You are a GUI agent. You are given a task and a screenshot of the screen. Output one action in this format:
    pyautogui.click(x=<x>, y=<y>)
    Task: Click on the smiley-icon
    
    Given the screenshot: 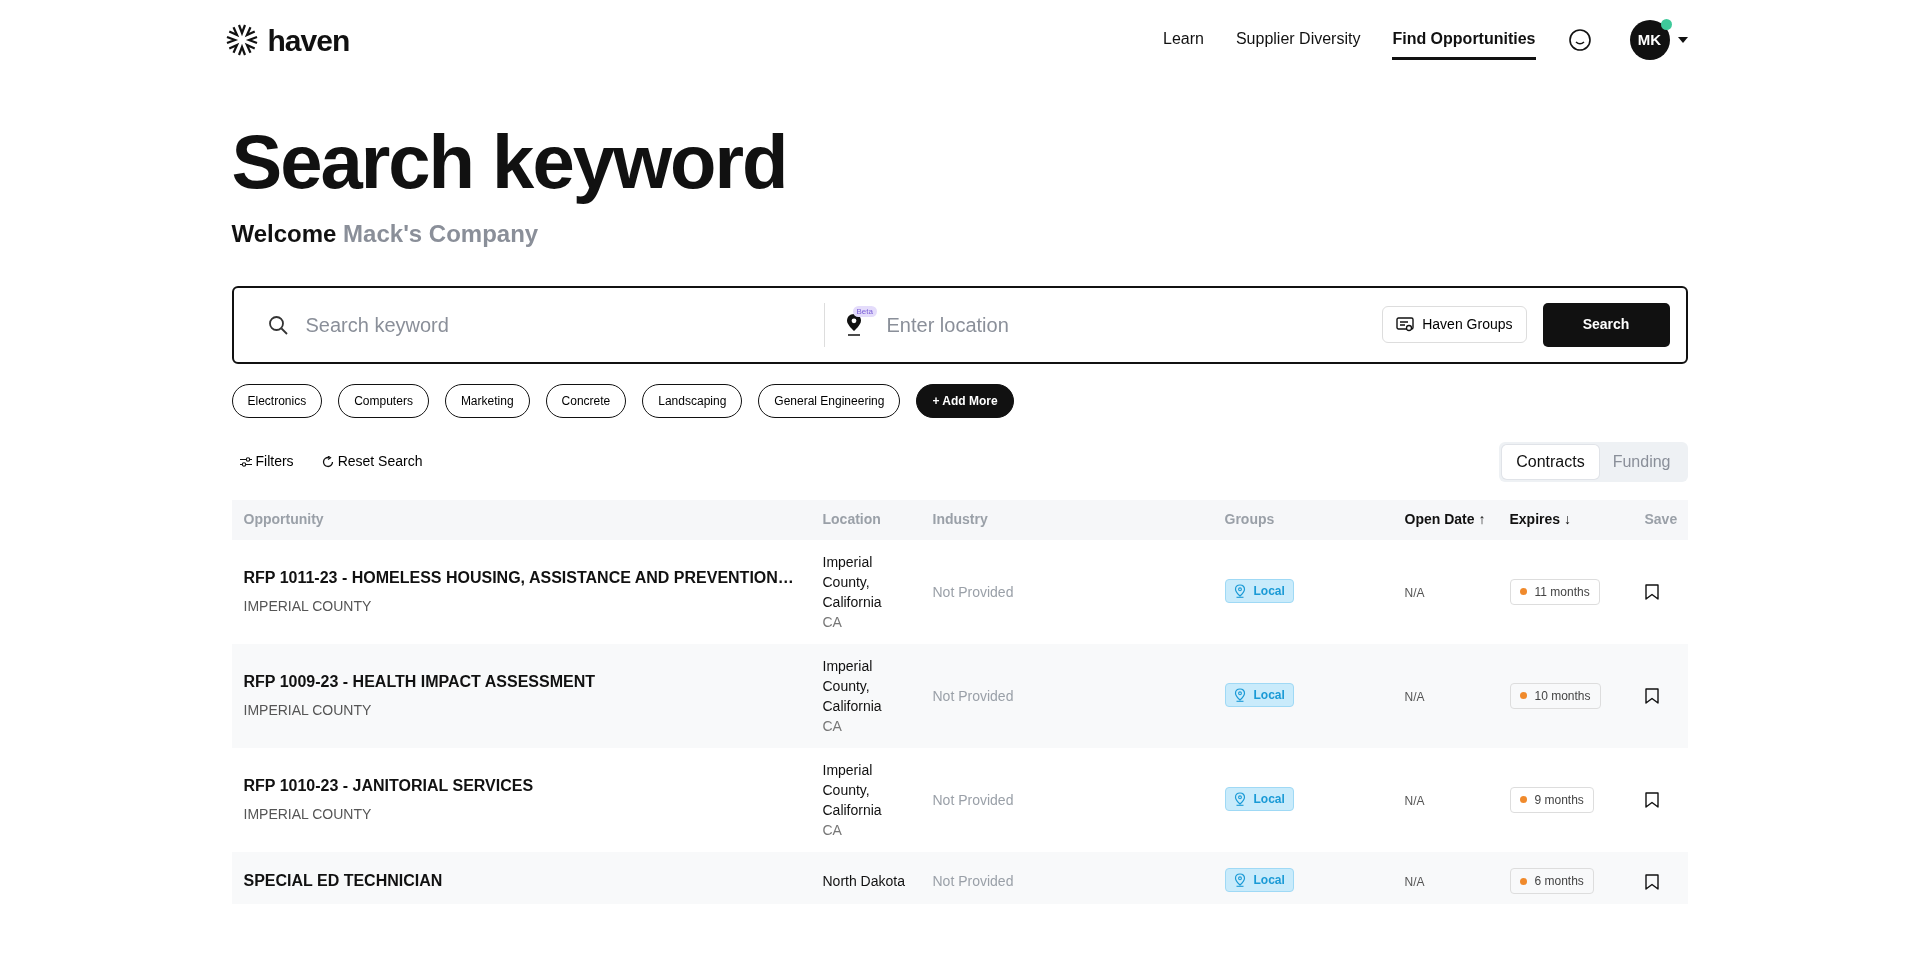 What is the action you would take?
    pyautogui.click(x=1579, y=40)
    